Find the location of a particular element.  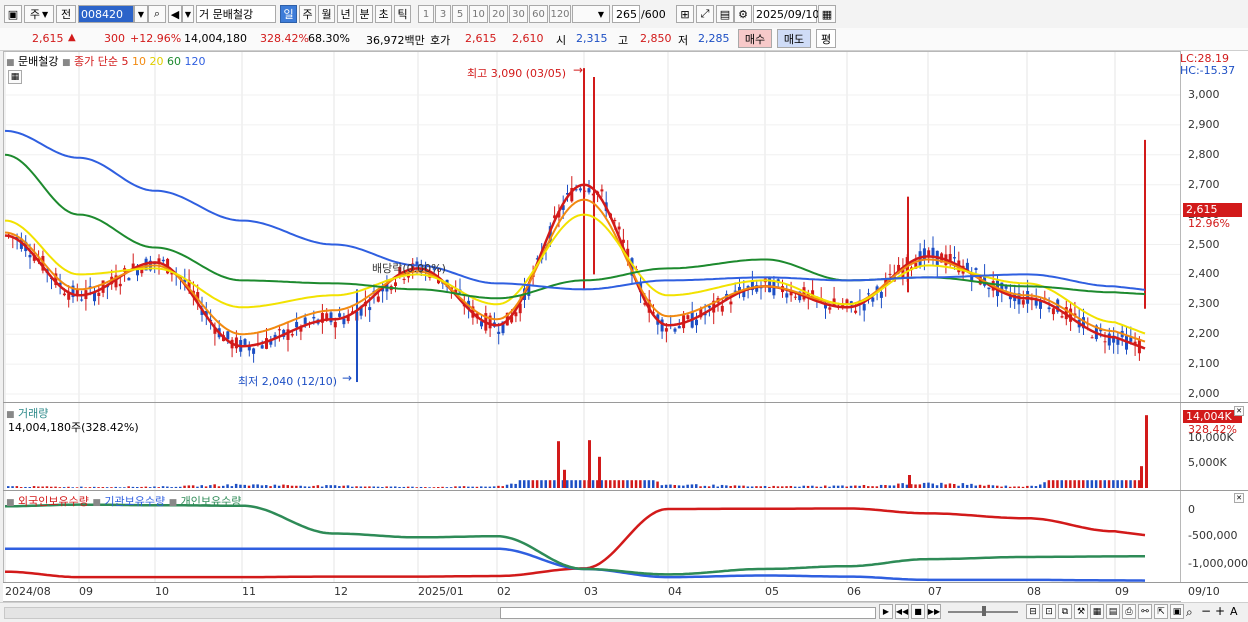

split-icon: ⊡ is located at coordinates (1049, 611).